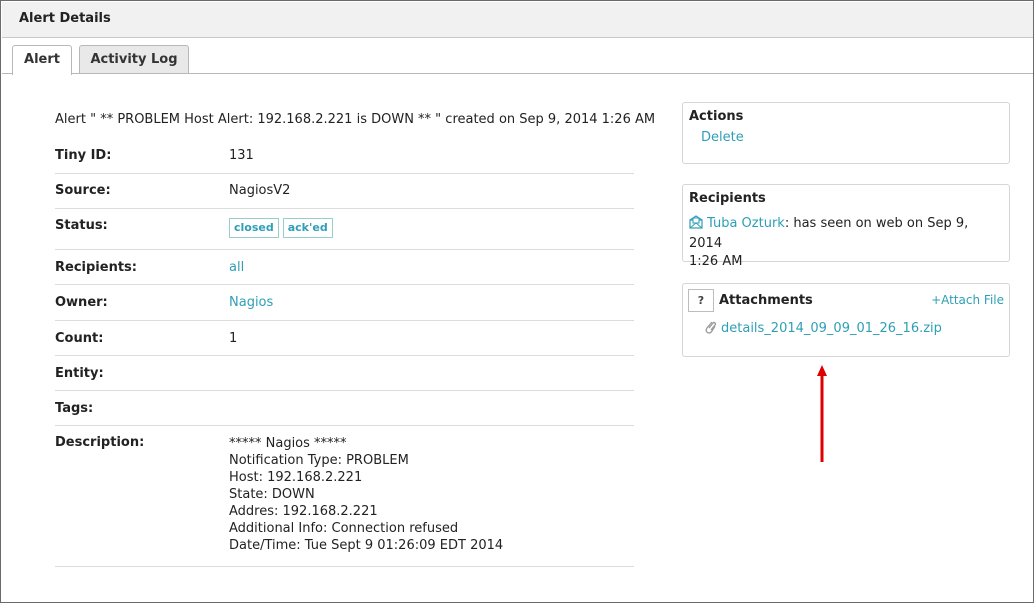 The height and width of the screenshot is (603, 1034). I want to click on field-label: Recipients:, so click(96, 267).